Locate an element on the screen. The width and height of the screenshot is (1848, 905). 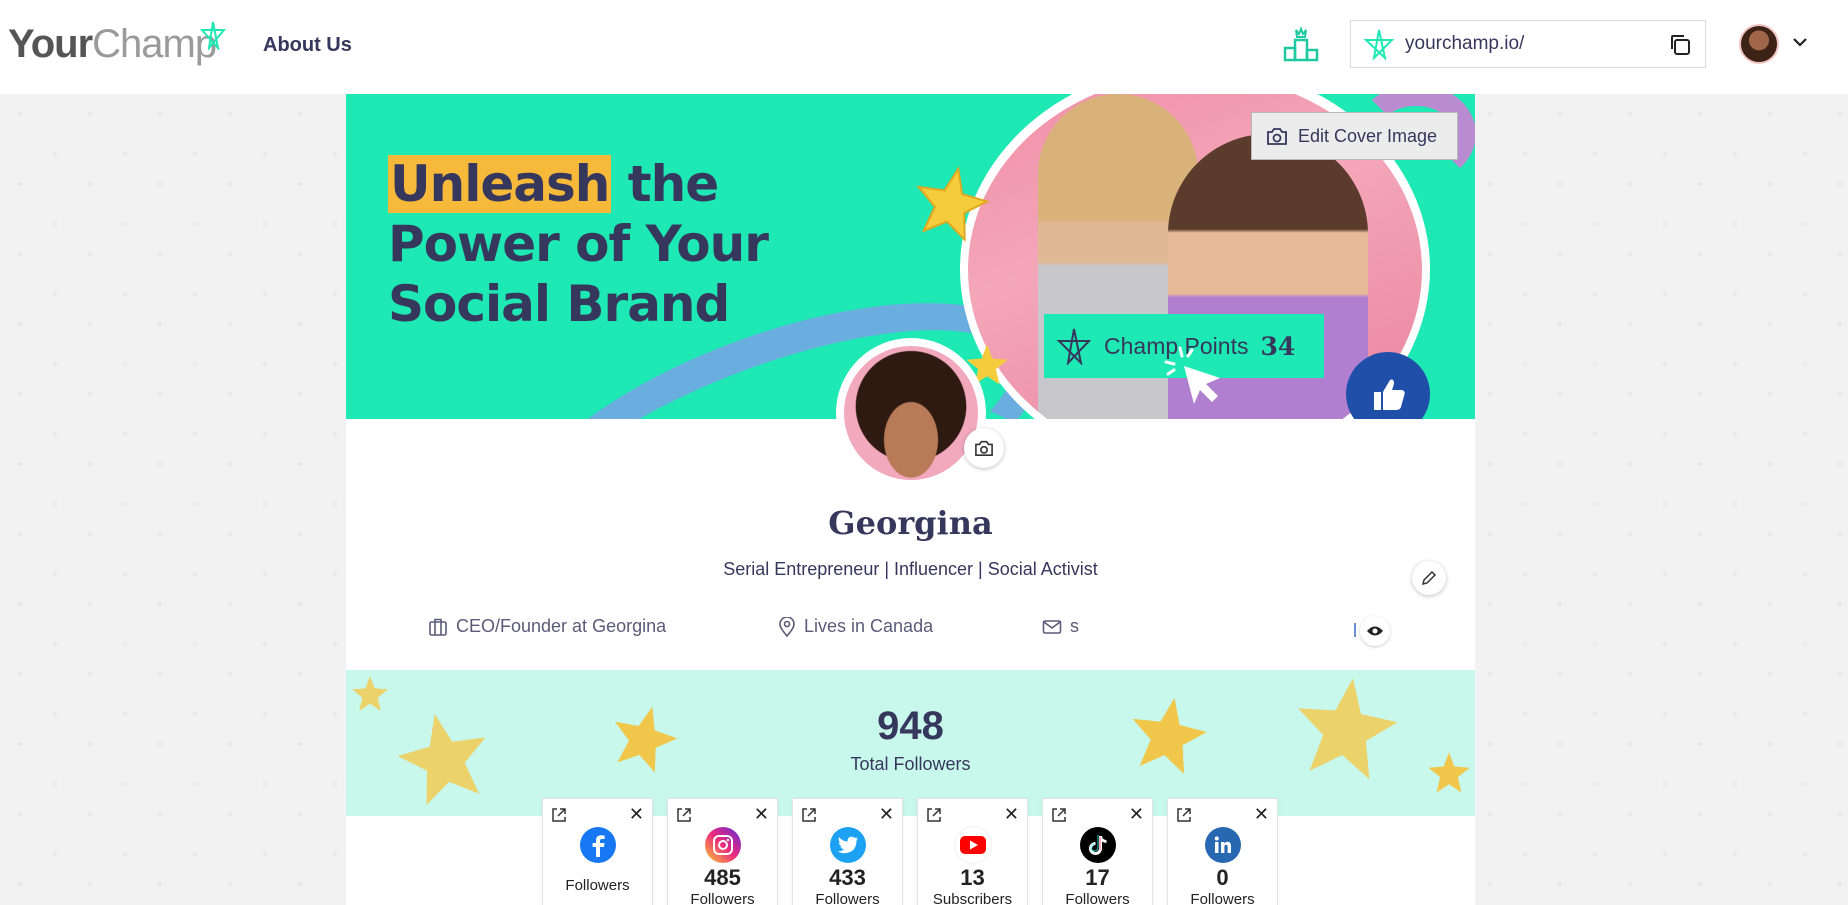
youtube-label: Subscribers is located at coordinates (972, 898).